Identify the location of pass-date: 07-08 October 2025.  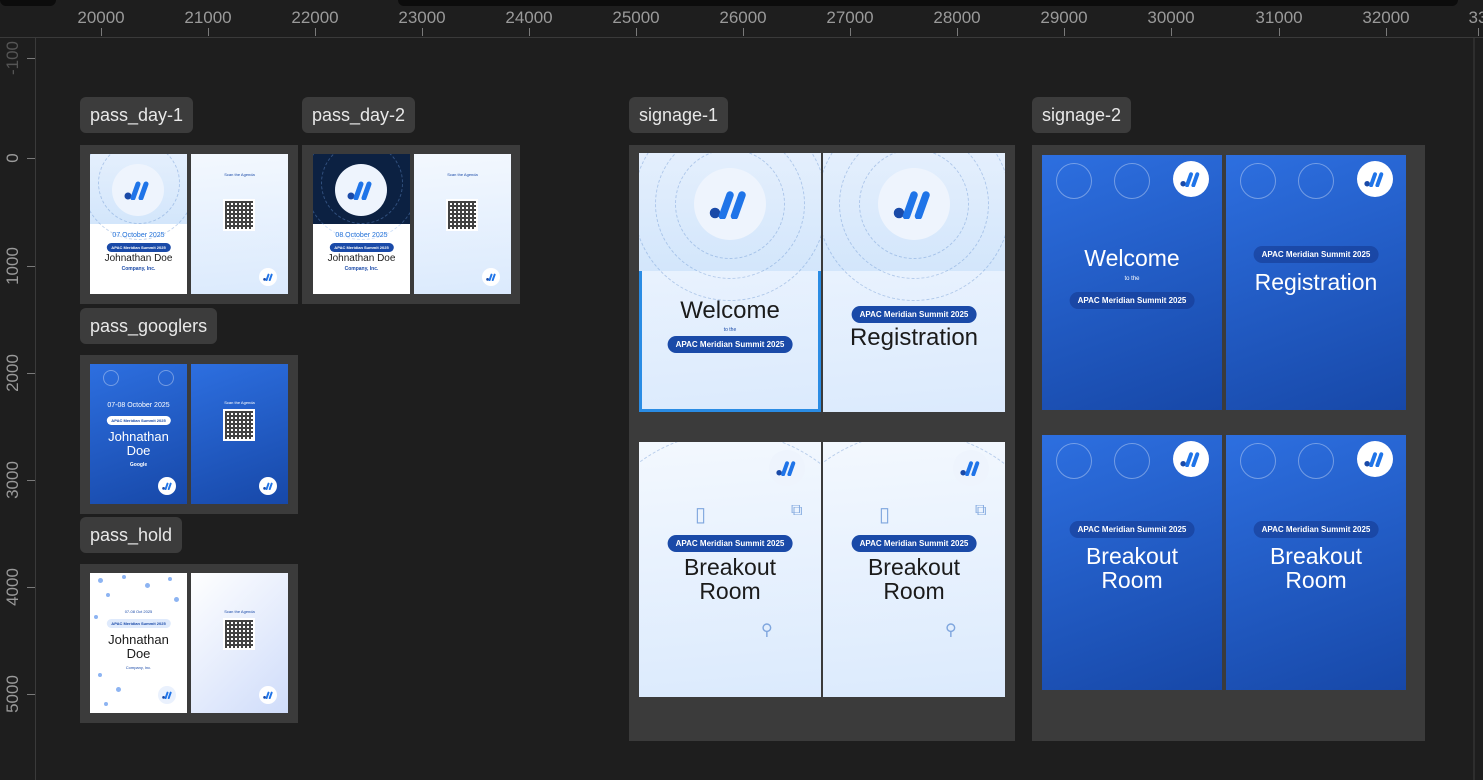
(138, 405).